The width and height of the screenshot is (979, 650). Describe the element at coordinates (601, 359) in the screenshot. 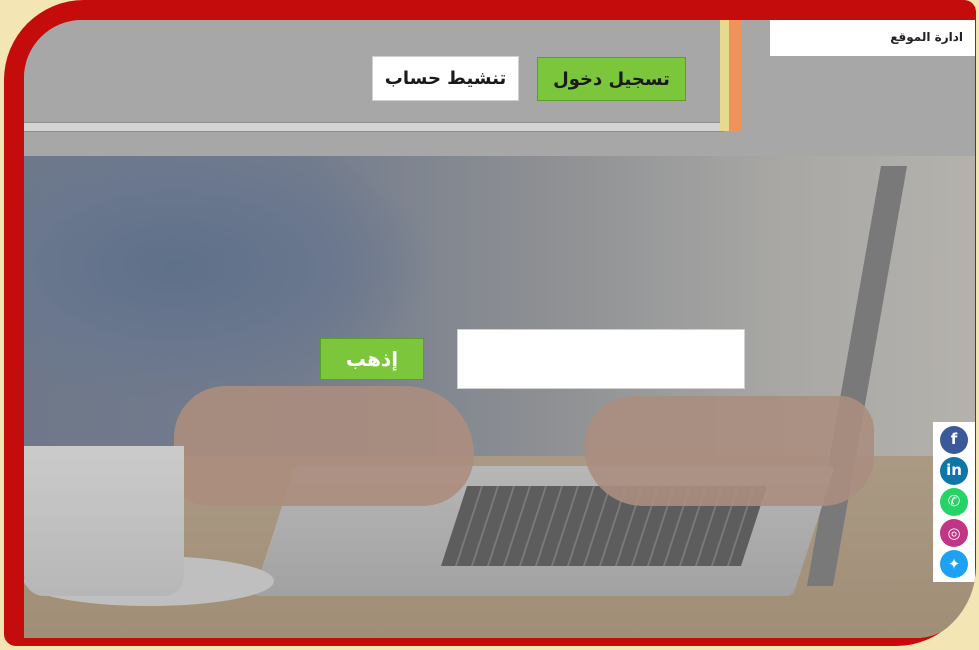

I see `search-input` at that location.